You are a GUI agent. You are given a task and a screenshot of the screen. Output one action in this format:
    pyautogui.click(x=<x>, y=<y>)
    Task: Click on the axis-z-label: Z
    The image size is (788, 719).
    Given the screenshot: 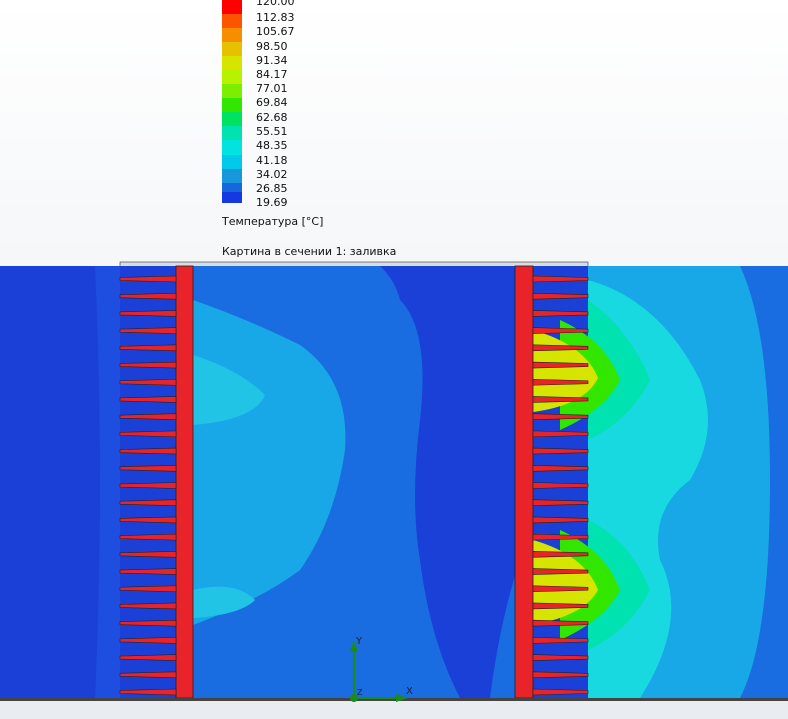 What is the action you would take?
    pyautogui.click(x=360, y=692)
    